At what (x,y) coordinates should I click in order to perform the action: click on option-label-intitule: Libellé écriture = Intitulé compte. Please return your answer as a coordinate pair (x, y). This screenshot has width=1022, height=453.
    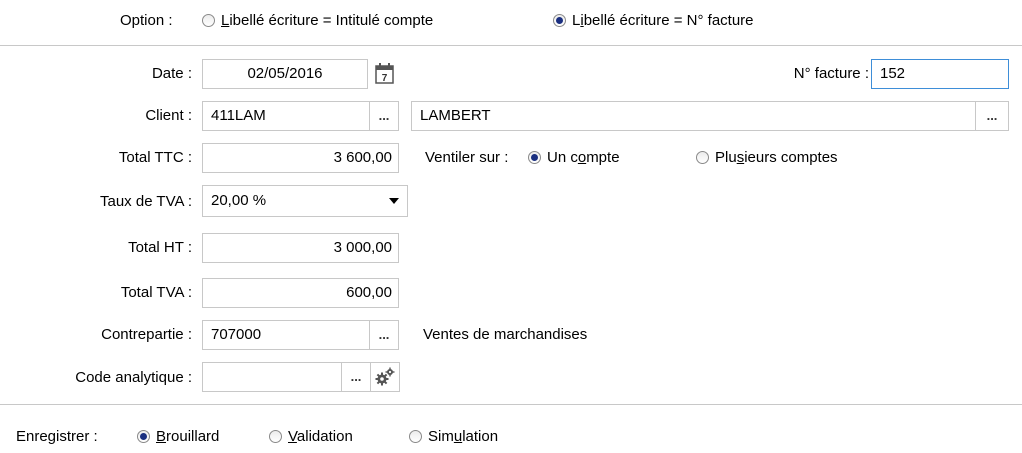
    Looking at the image, I should click on (327, 21).